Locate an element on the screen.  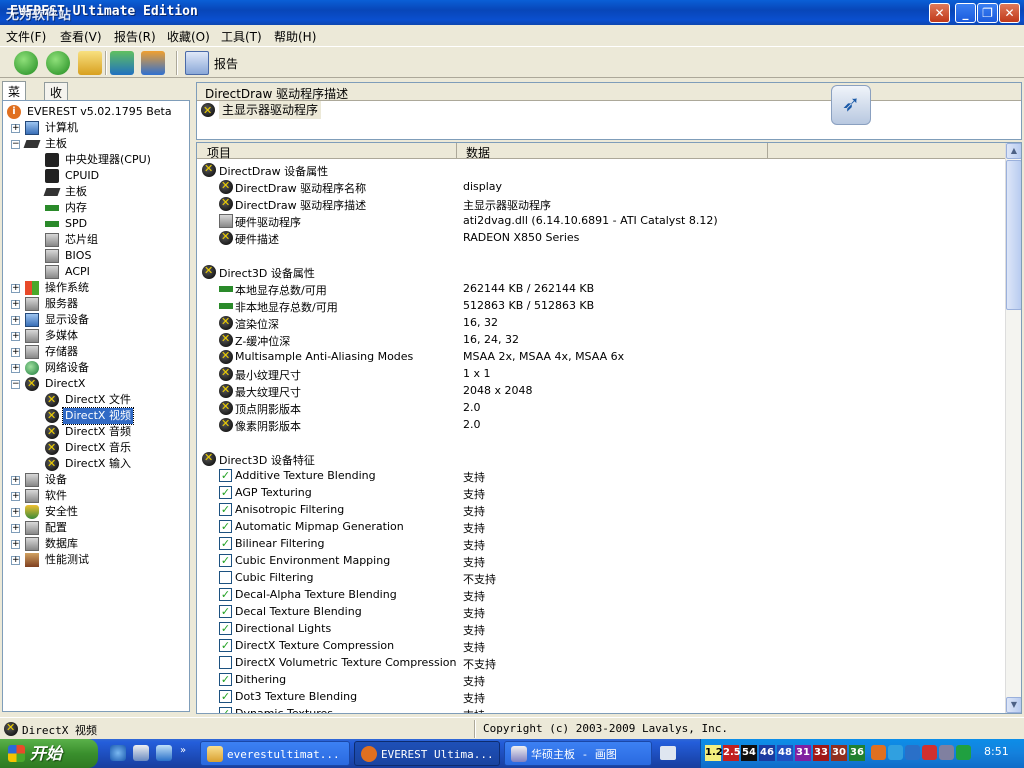
minimize-button: _ is located at coordinates (965, 13).